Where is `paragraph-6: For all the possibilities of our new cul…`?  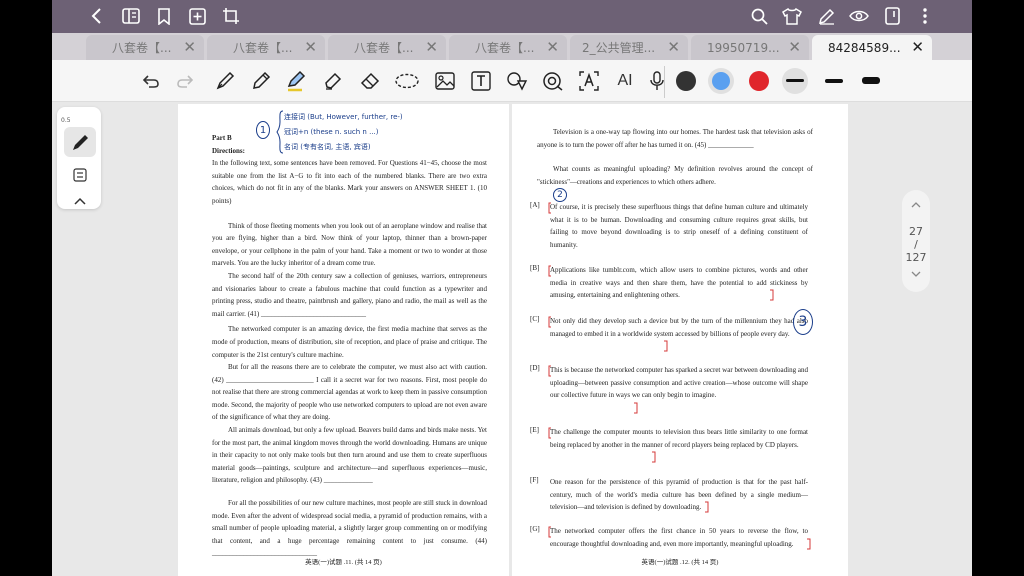
paragraph-6: For all the possibilities of our new cul… is located at coordinates (349, 528).